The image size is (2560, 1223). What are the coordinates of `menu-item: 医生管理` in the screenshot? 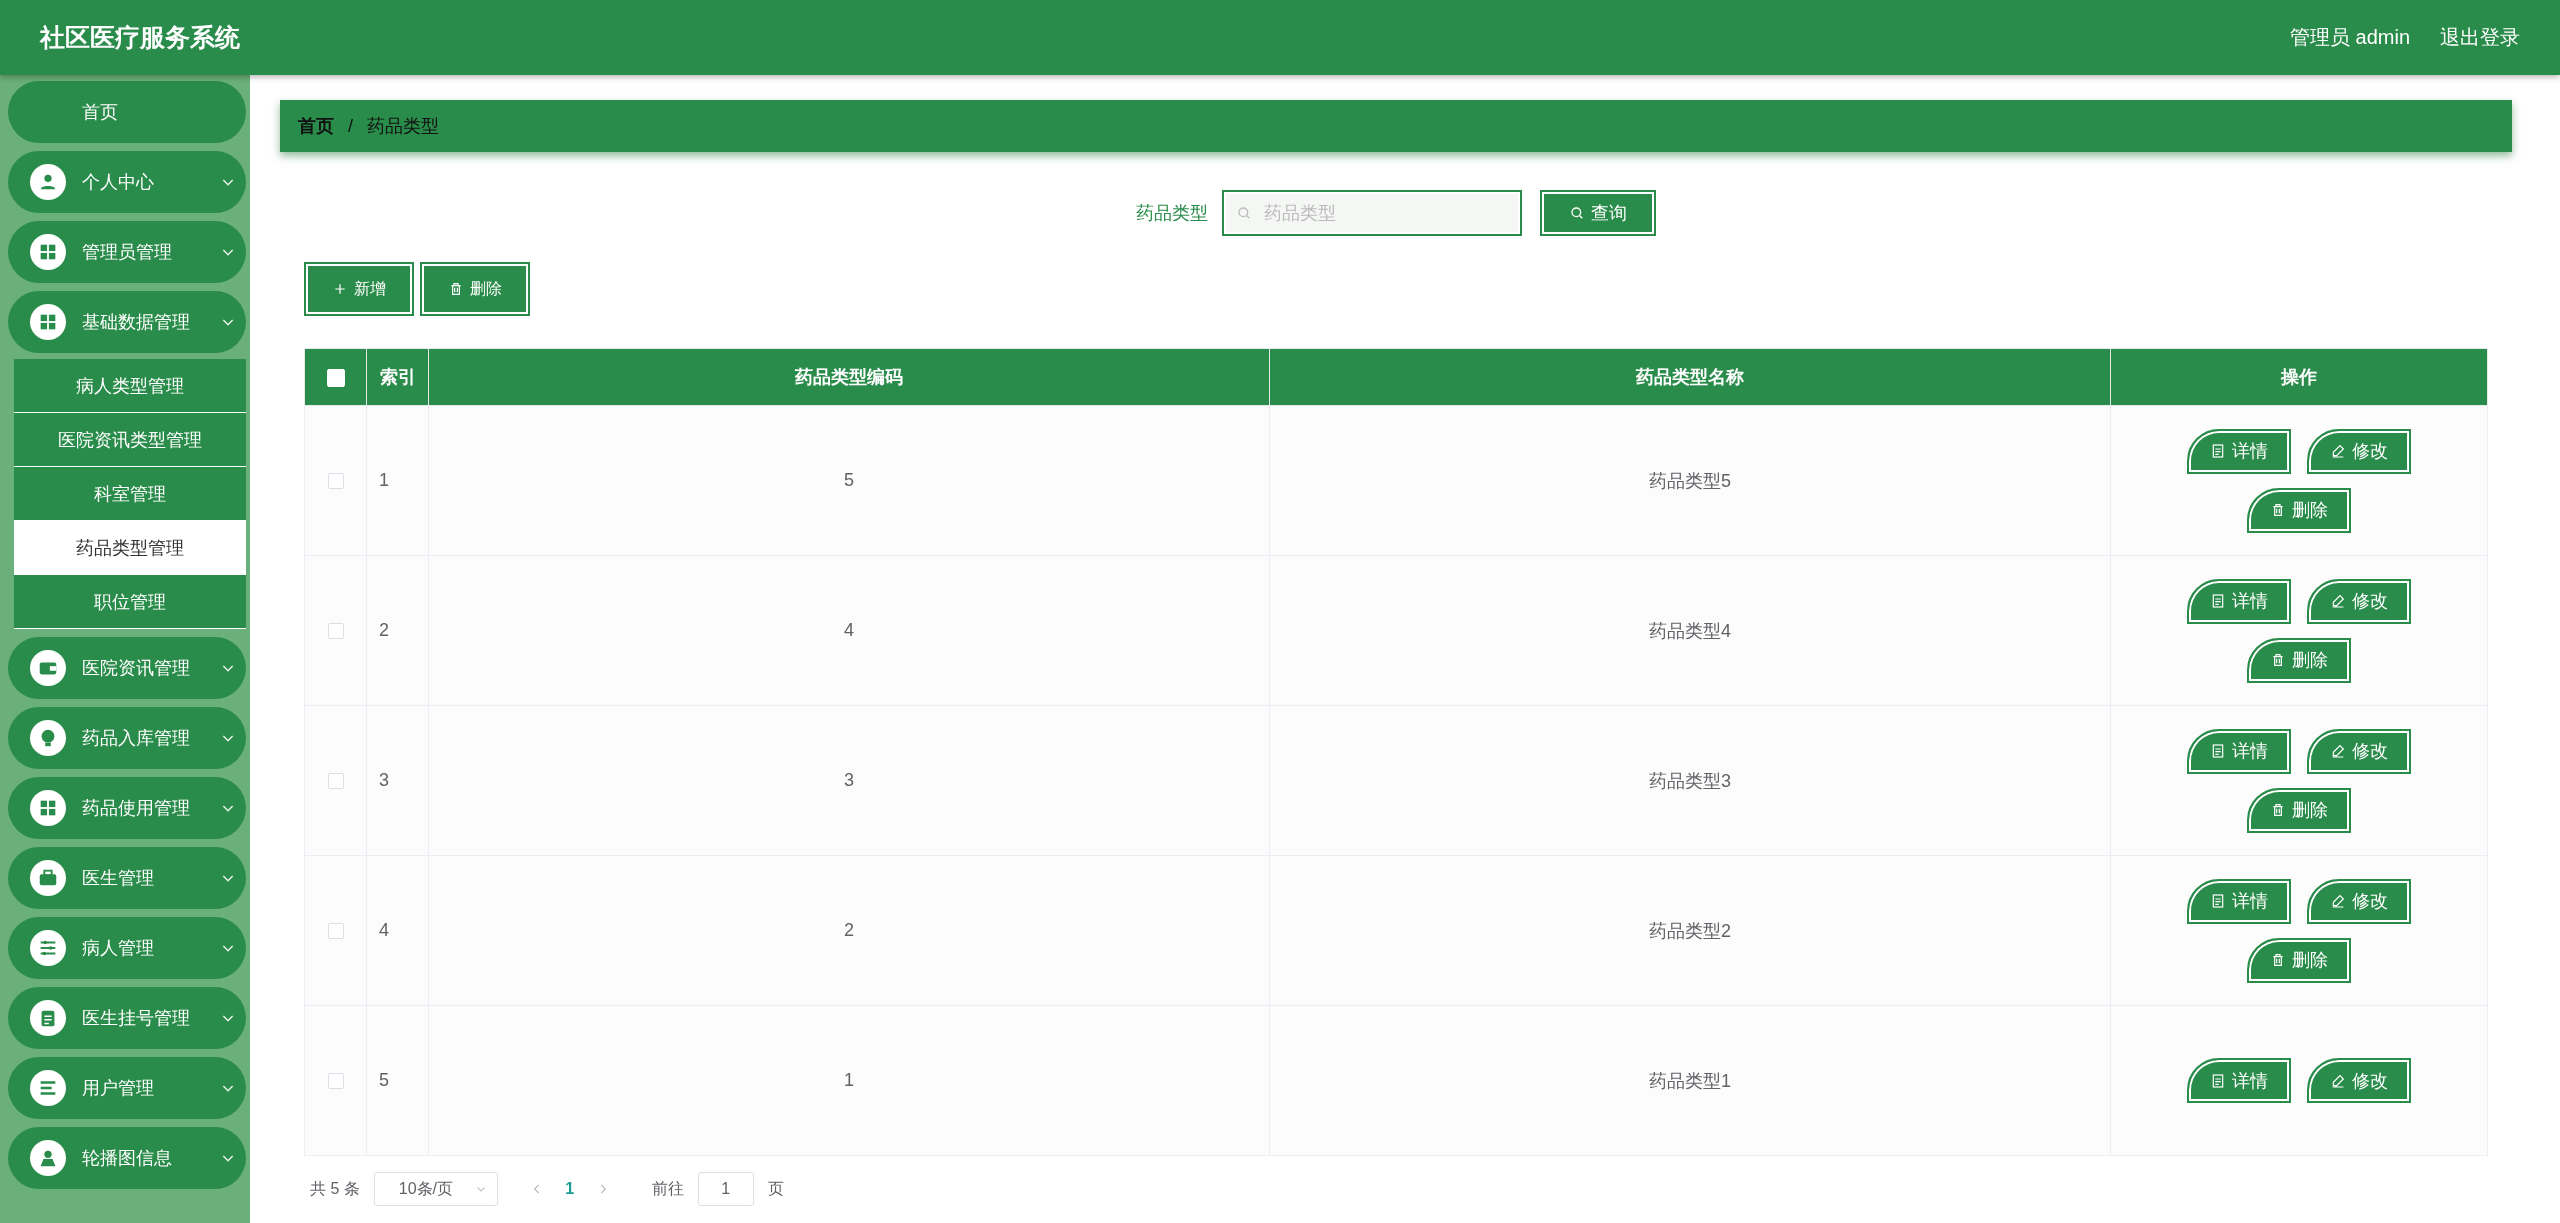 It's located at (127, 878).